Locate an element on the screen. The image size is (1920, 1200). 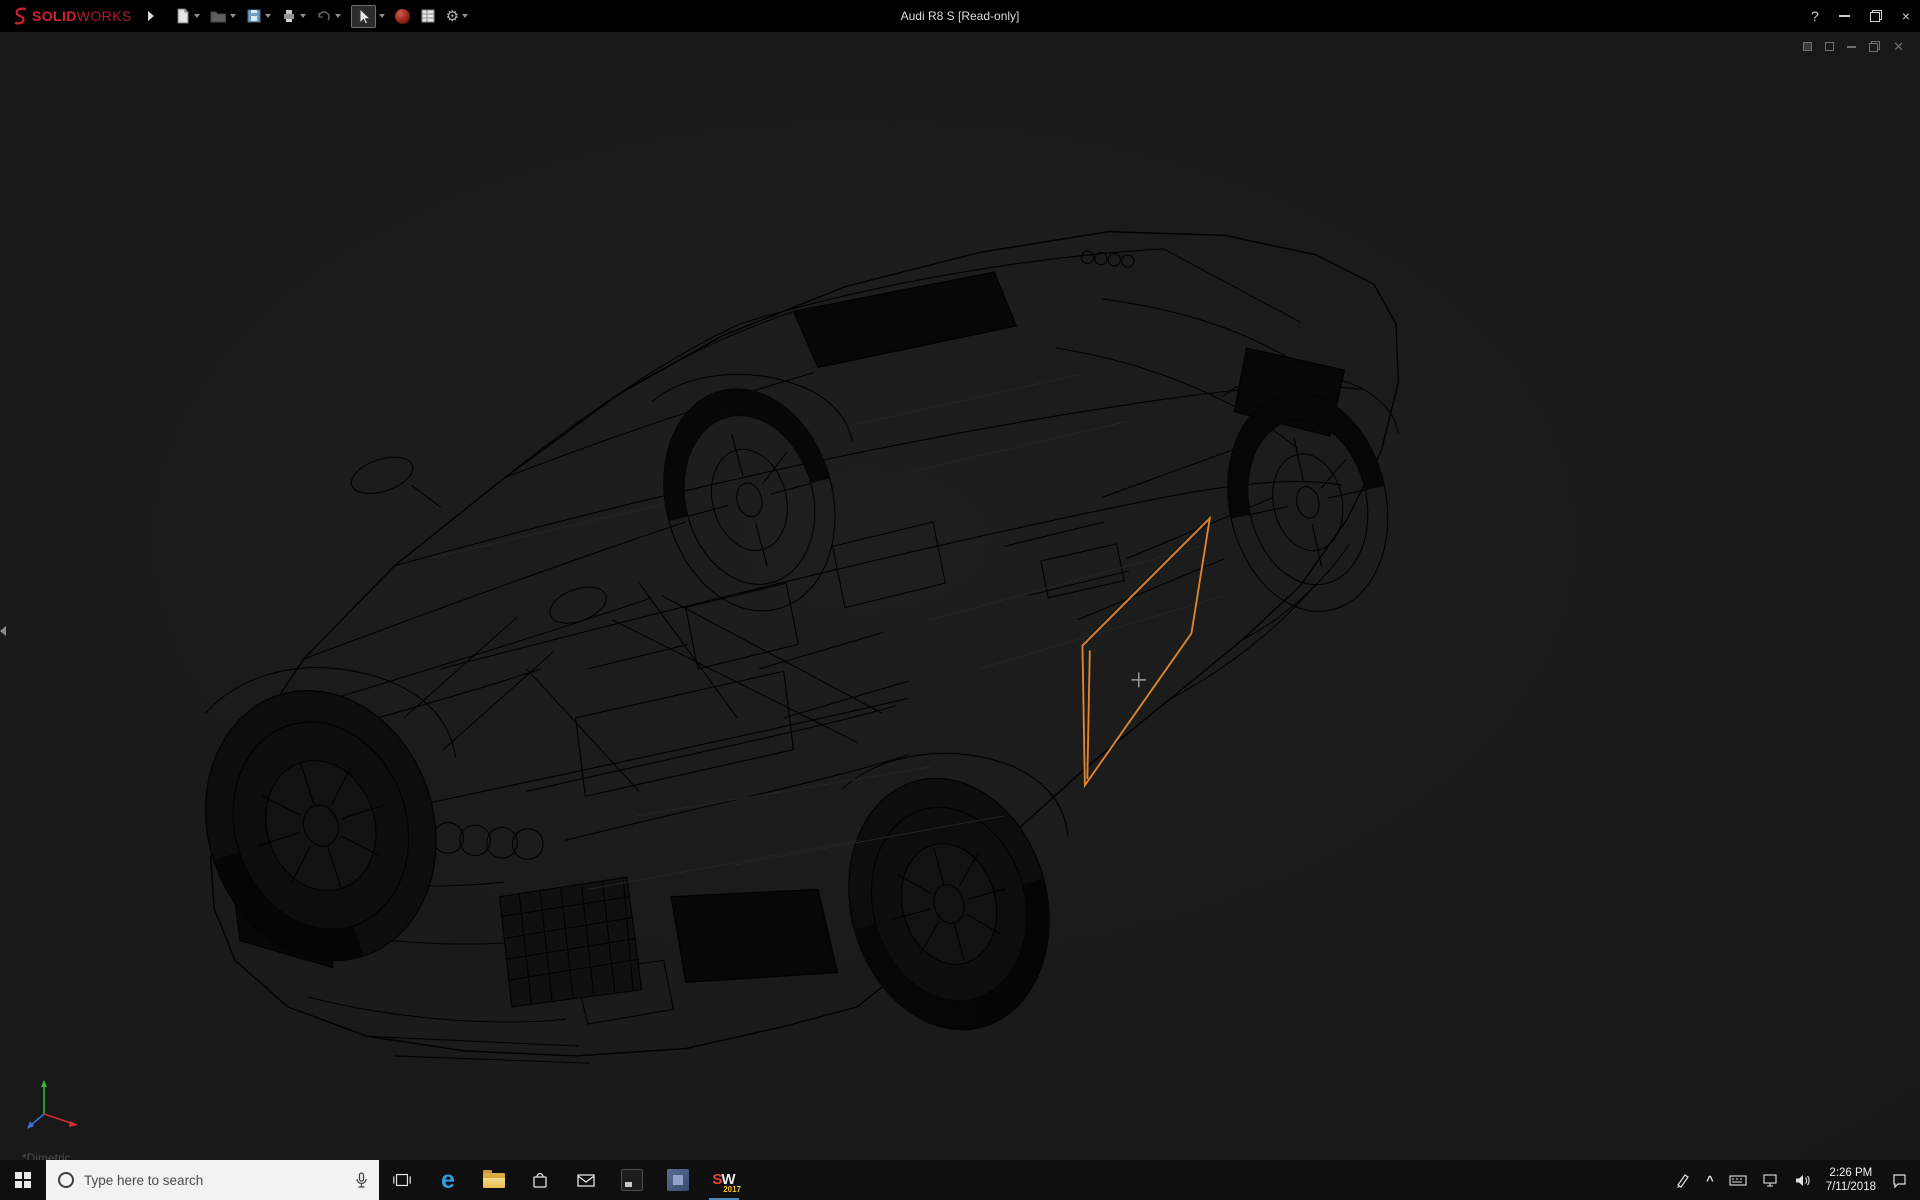
brand-solid: SOLID is located at coordinates (54, 16).